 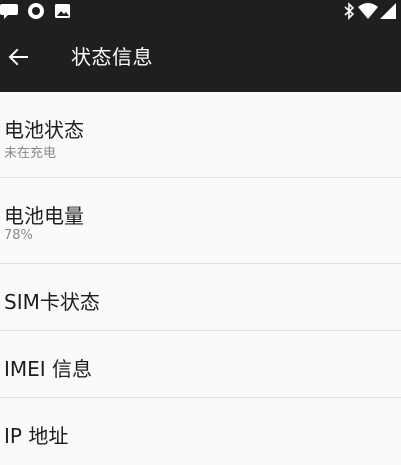 What do you see at coordinates (63, 11) in the screenshot?
I see `image-icon` at bounding box center [63, 11].